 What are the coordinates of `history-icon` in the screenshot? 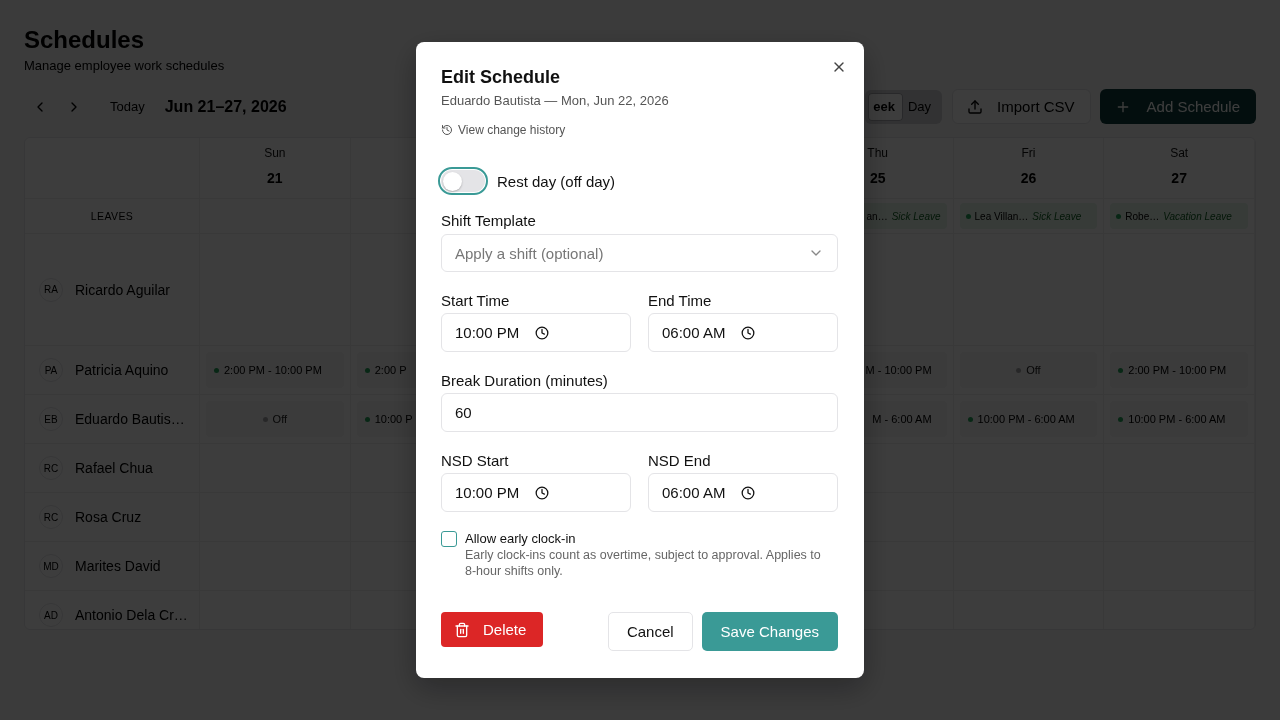 It's located at (447, 130).